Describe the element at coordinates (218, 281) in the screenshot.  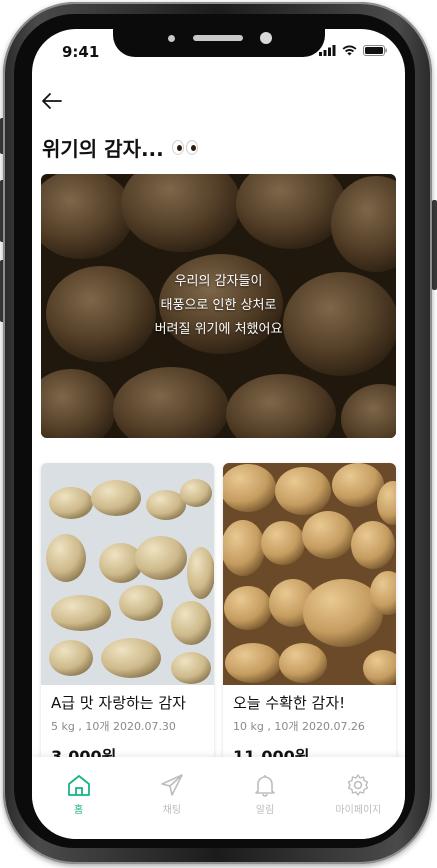
I see `hero-line-1: 우리의 감자들이` at that location.